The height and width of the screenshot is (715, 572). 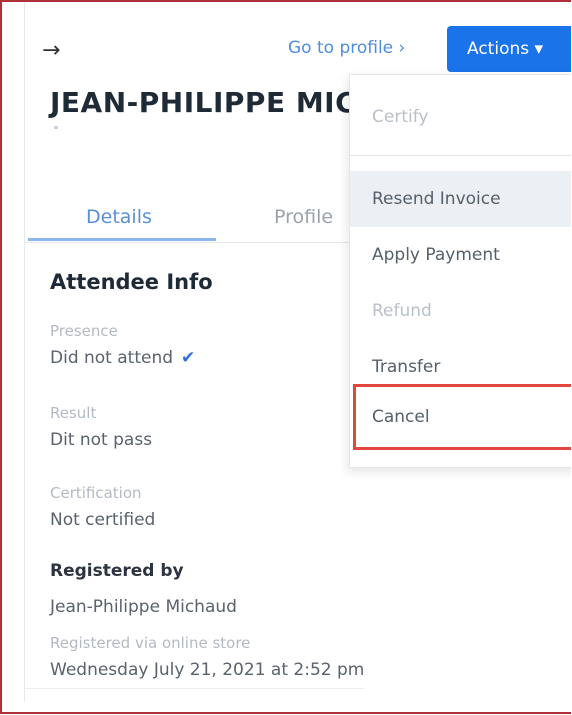 What do you see at coordinates (51, 50) in the screenshot?
I see `arrow-right-icon: →` at bounding box center [51, 50].